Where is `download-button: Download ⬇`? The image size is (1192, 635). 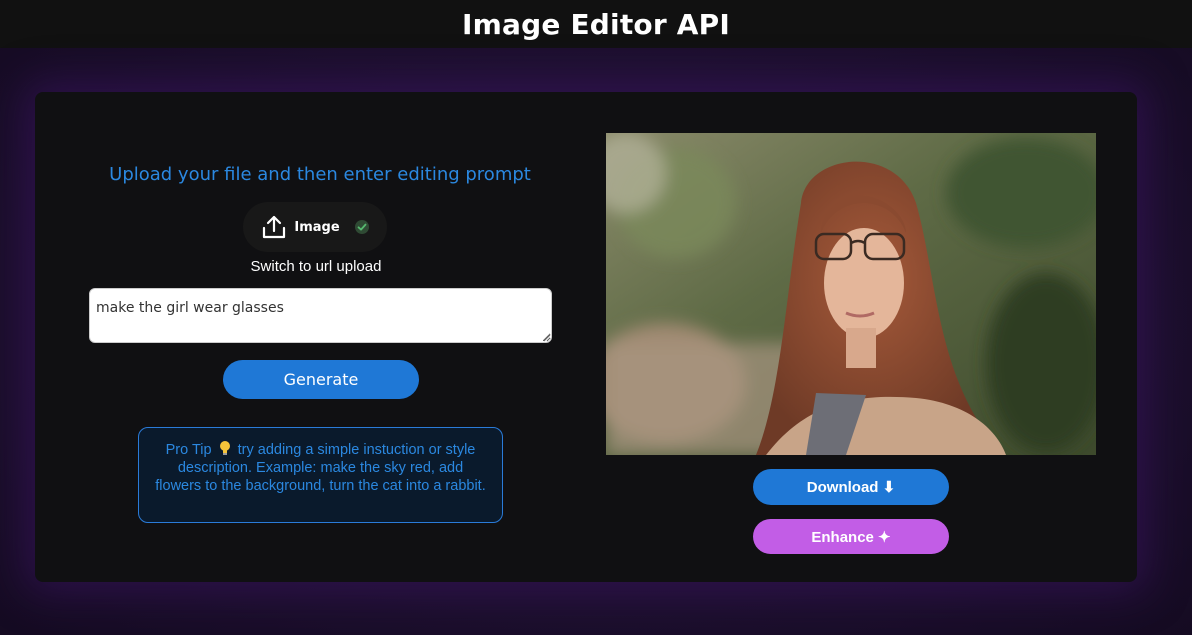
download-button: Download ⬇ is located at coordinates (851, 487).